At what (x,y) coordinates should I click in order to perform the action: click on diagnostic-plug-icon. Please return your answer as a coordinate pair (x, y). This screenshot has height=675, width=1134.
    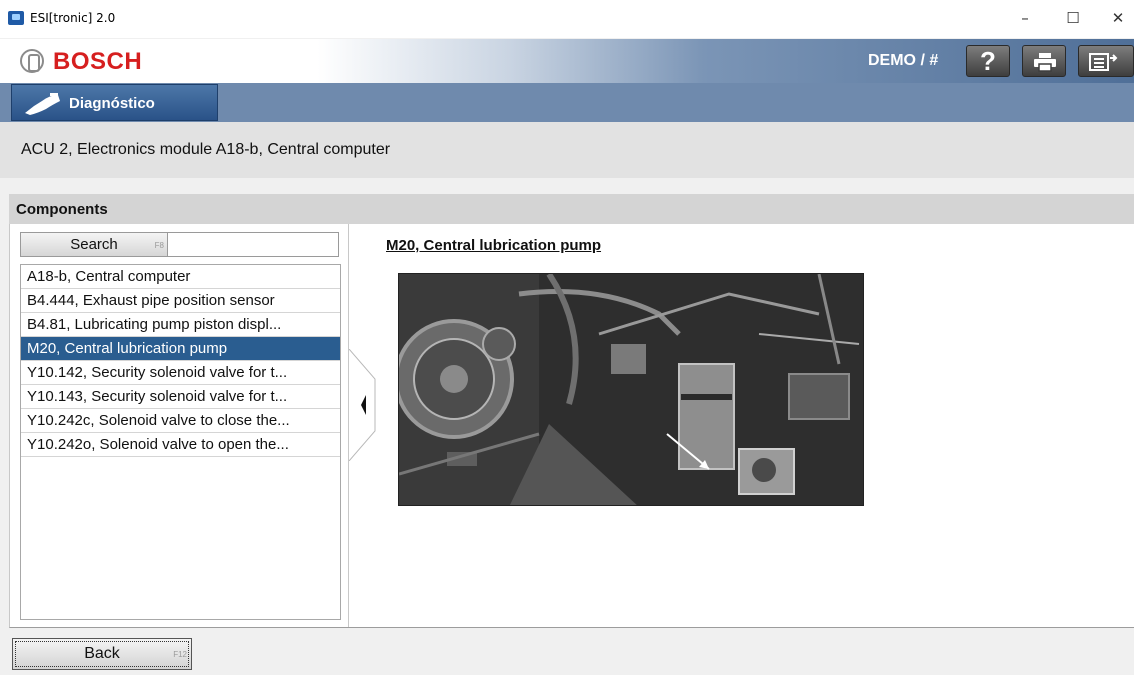
    Looking at the image, I should click on (42, 104).